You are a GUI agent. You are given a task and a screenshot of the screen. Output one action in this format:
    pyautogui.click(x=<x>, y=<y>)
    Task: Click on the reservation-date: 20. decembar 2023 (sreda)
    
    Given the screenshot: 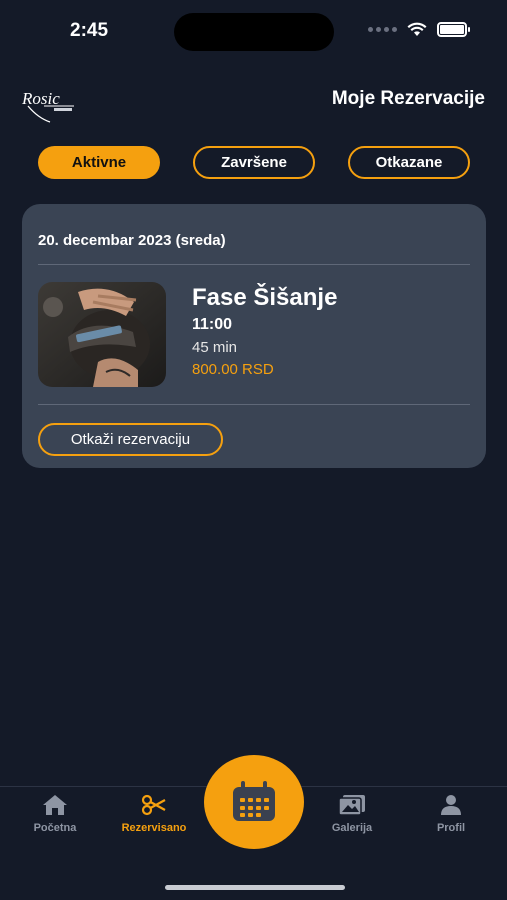 What is the action you would take?
    pyautogui.click(x=132, y=240)
    